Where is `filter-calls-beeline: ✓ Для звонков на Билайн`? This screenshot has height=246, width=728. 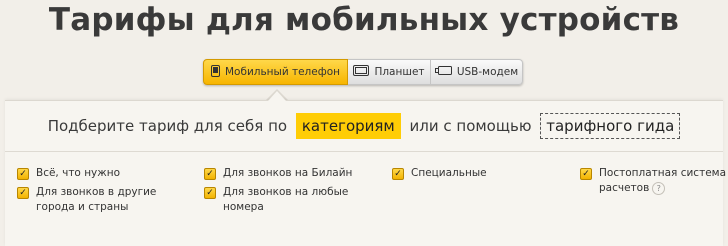
filter-calls-beeline: ✓ Для звонков на Билайн is located at coordinates (278, 173).